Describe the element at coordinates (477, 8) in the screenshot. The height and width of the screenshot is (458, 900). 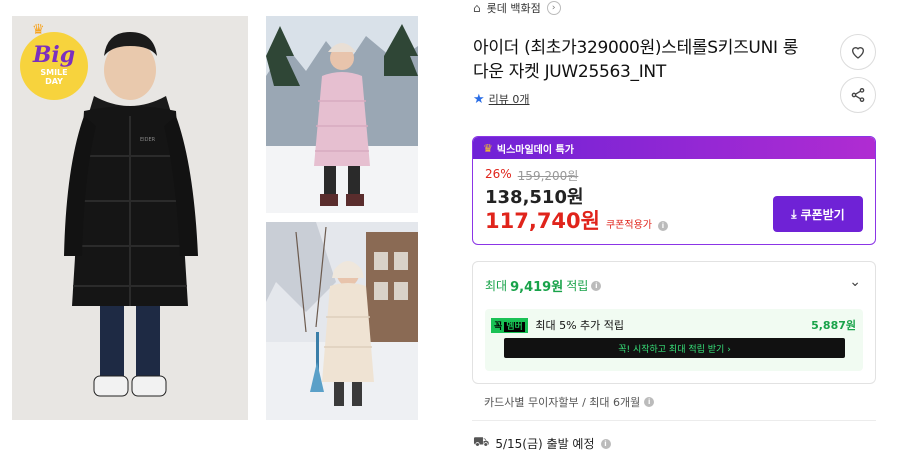
I see `store-home-icon: ⌂` at that location.